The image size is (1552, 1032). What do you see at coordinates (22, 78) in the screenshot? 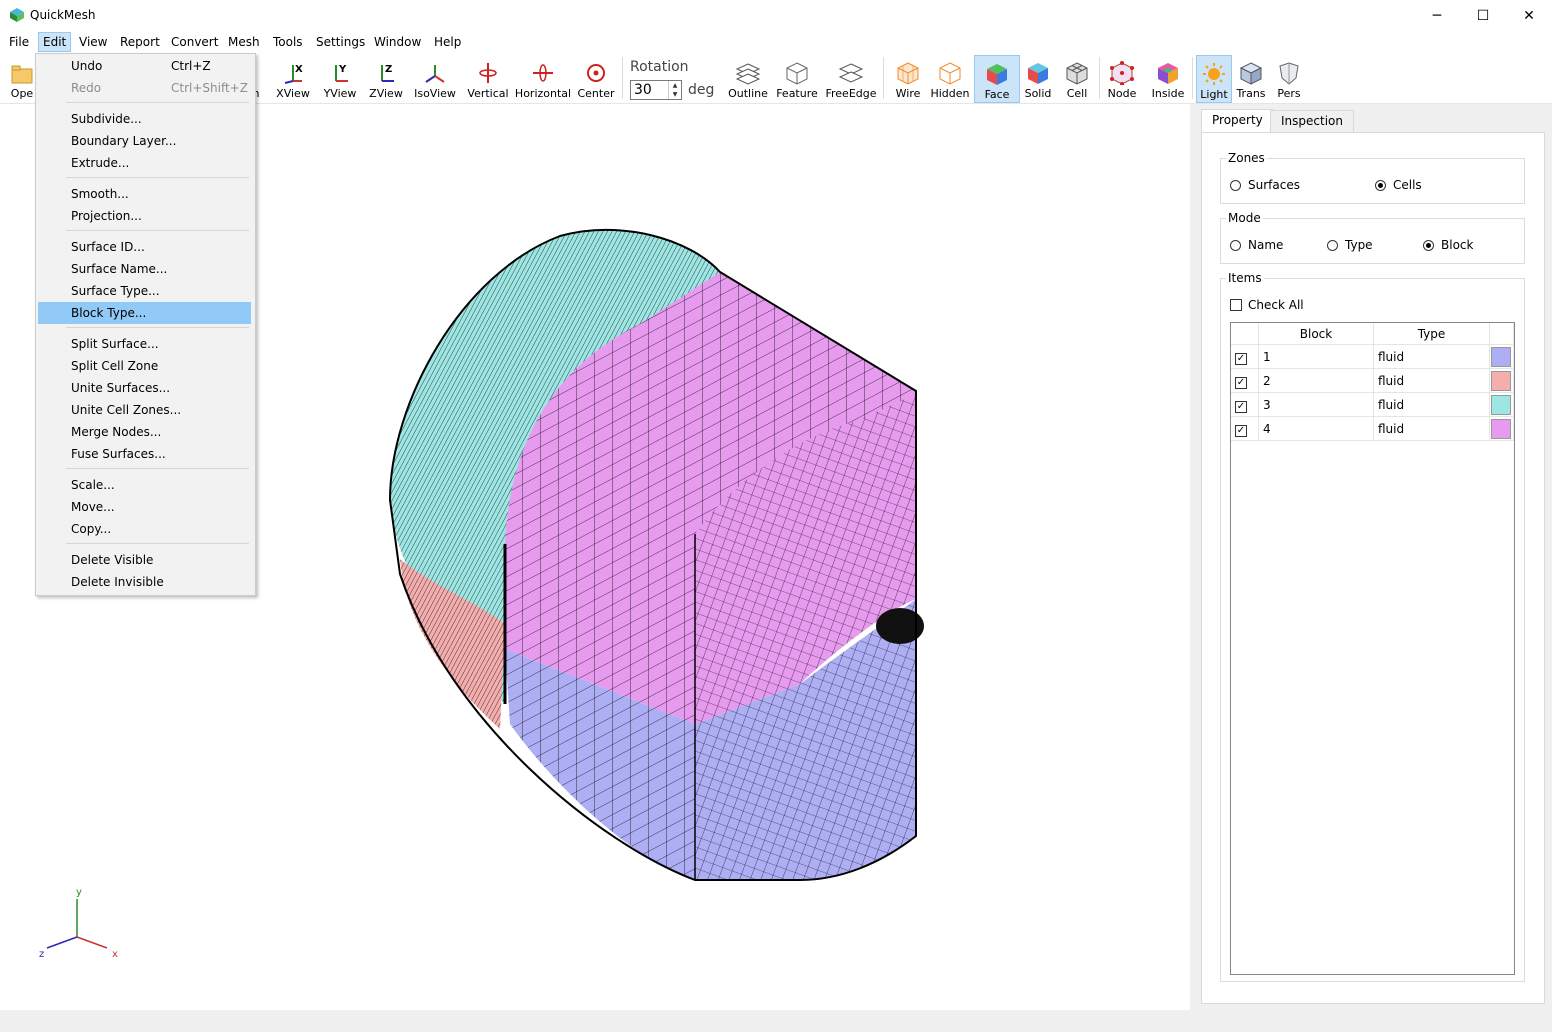
I see `open-button: Ope` at bounding box center [22, 78].